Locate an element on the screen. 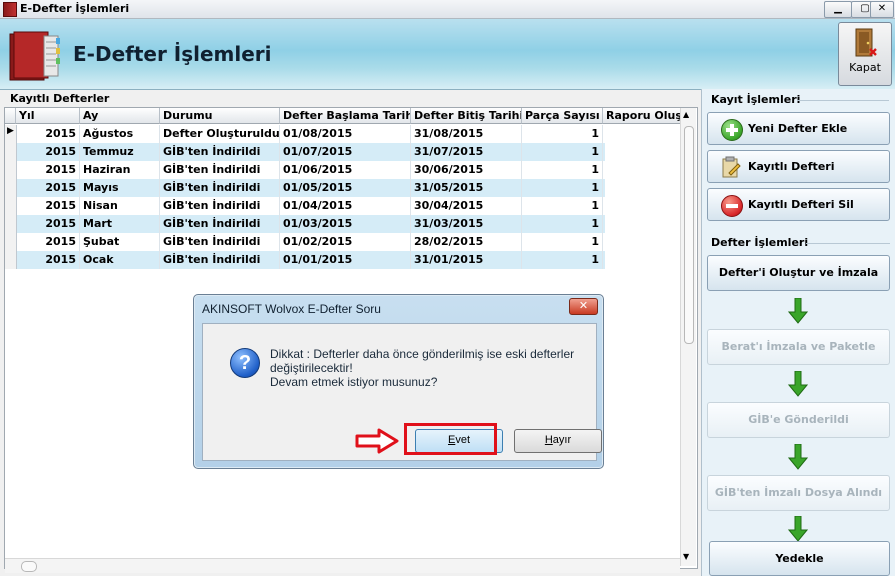 The image size is (895, 576). cell-start-date: 01/08/2015 is located at coordinates (345, 134).